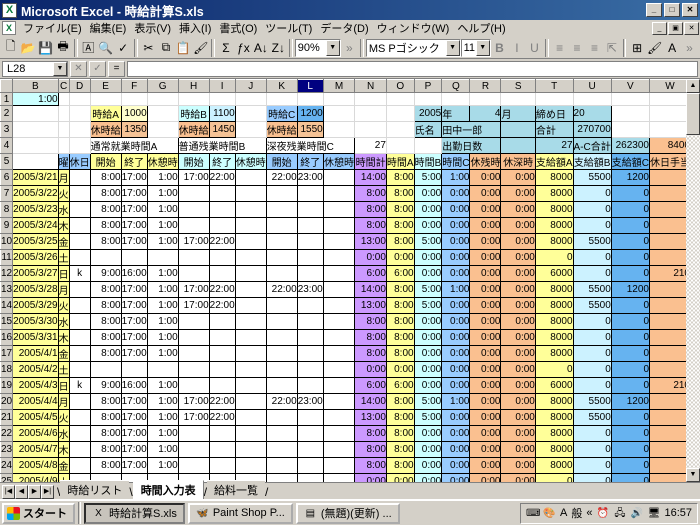  What do you see at coordinates (554, 417) in the screenshot?
I see `cell-pay-a: 8000` at bounding box center [554, 417].